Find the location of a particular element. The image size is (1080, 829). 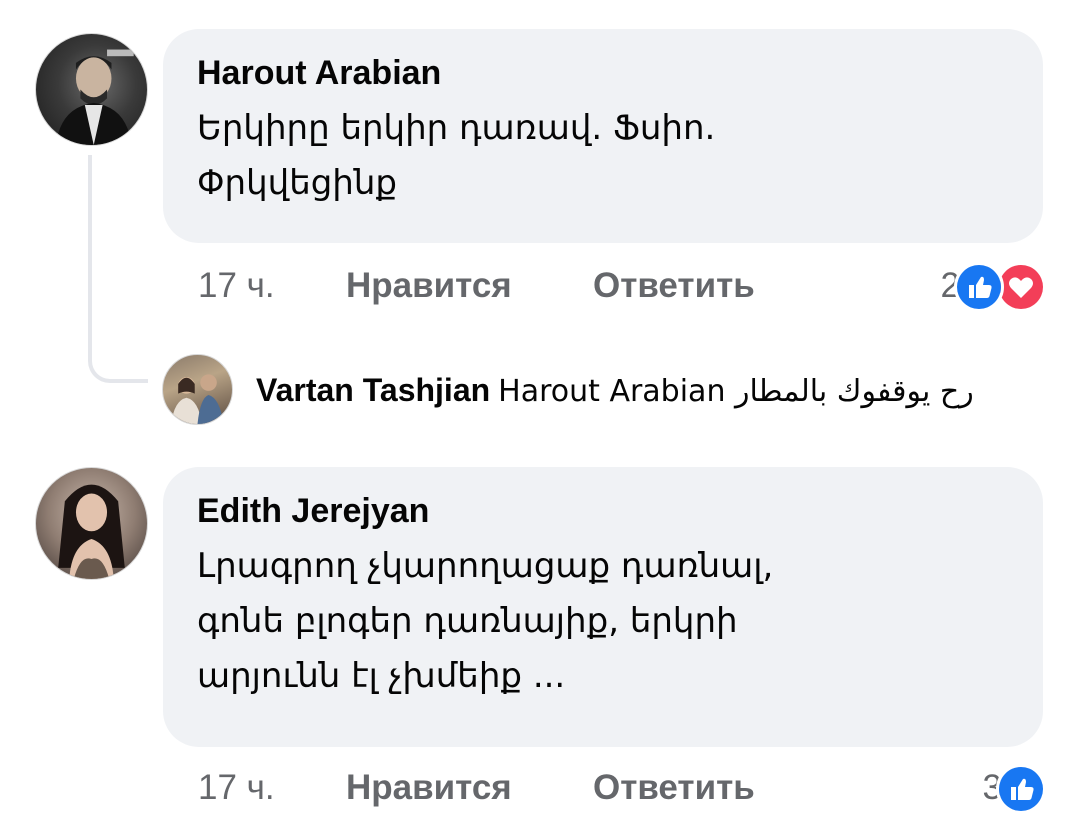

reply-thread-line is located at coordinates (118, 269).